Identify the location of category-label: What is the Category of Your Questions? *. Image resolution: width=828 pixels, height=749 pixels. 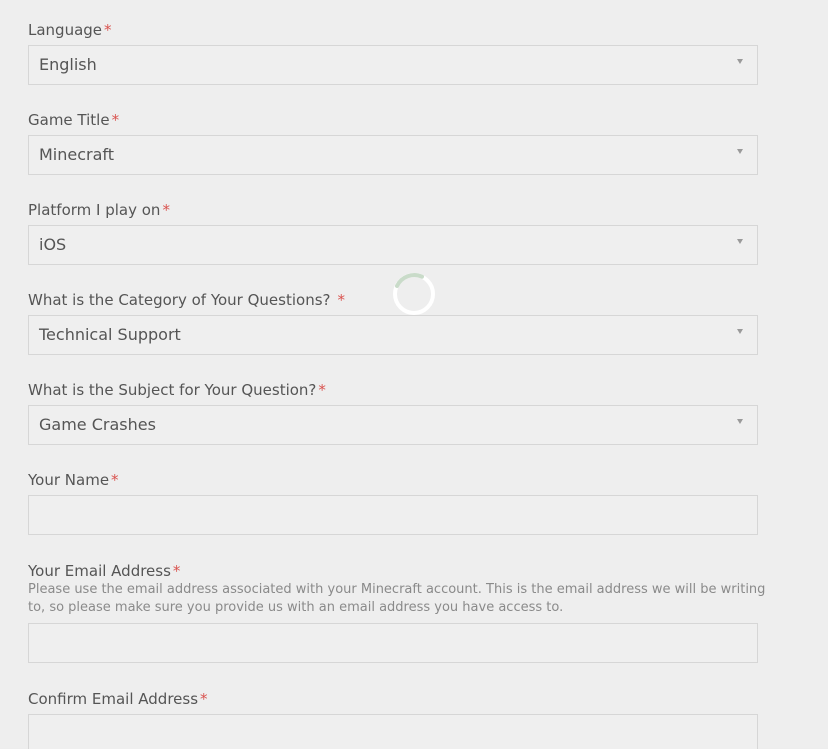
(186, 300).